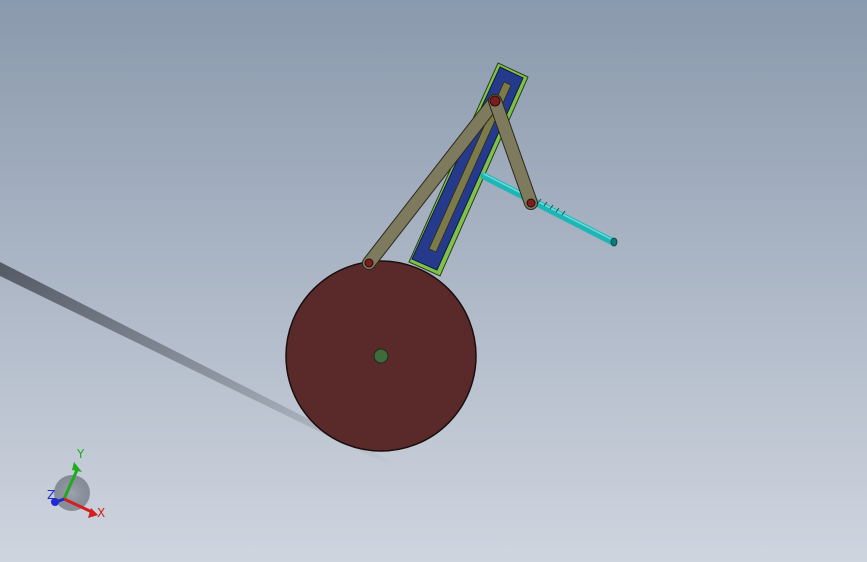 Image resolution: width=867 pixels, height=562 pixels. I want to click on y-axis-label: Y, so click(80, 454).